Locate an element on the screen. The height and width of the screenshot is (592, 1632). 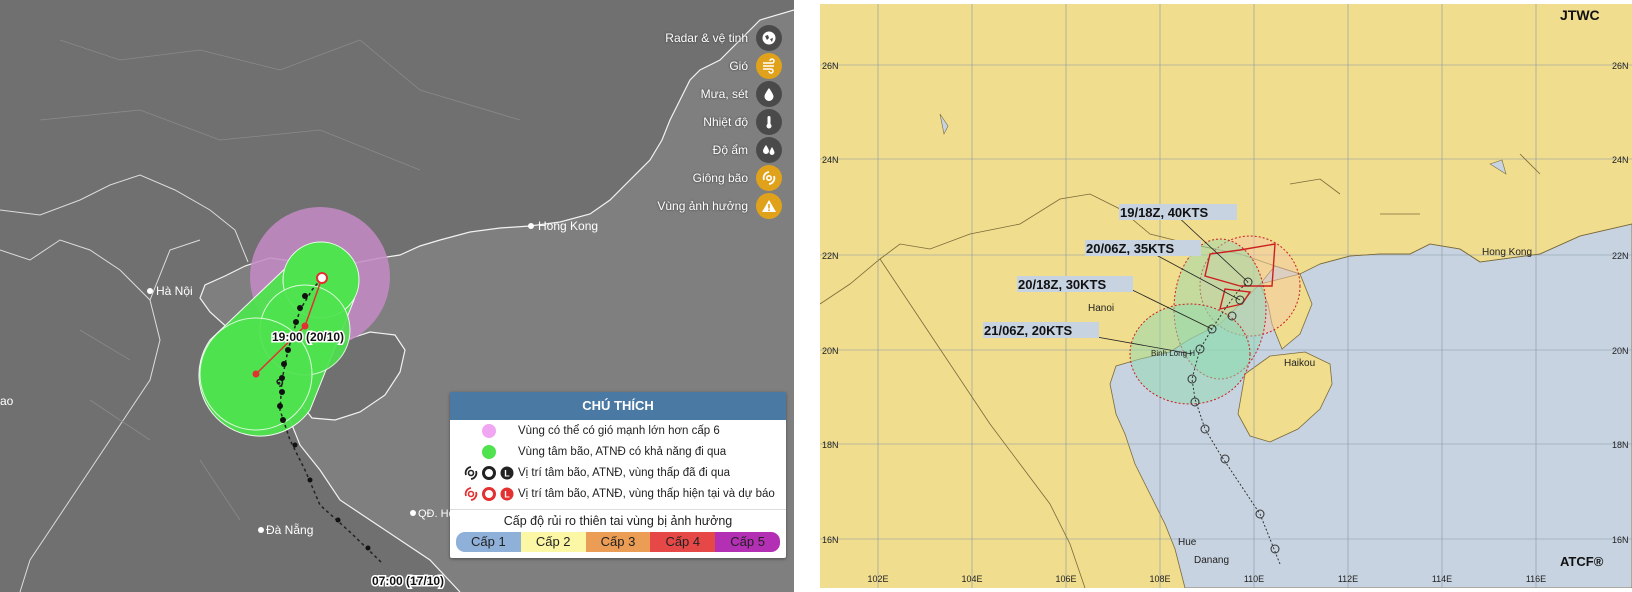
layer-label: Nhiệt độ is located at coordinates (725, 122).